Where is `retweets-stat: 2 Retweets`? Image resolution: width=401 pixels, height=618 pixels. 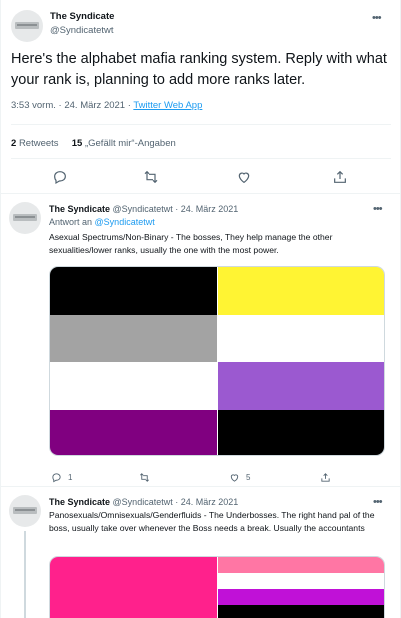 retweets-stat: 2 Retweets is located at coordinates (35, 143).